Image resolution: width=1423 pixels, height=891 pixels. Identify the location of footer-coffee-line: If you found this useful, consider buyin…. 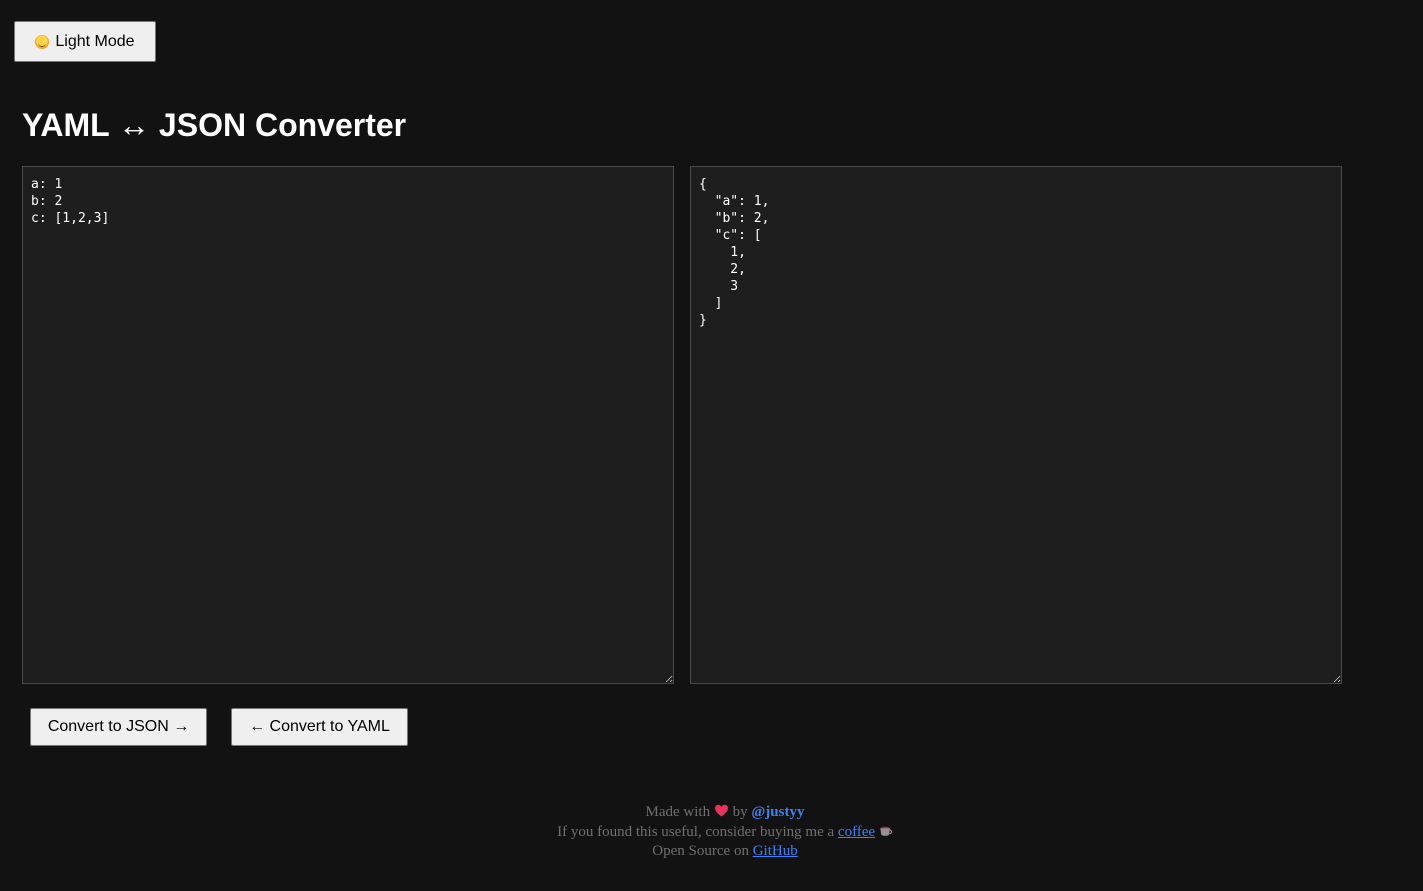
(711, 833).